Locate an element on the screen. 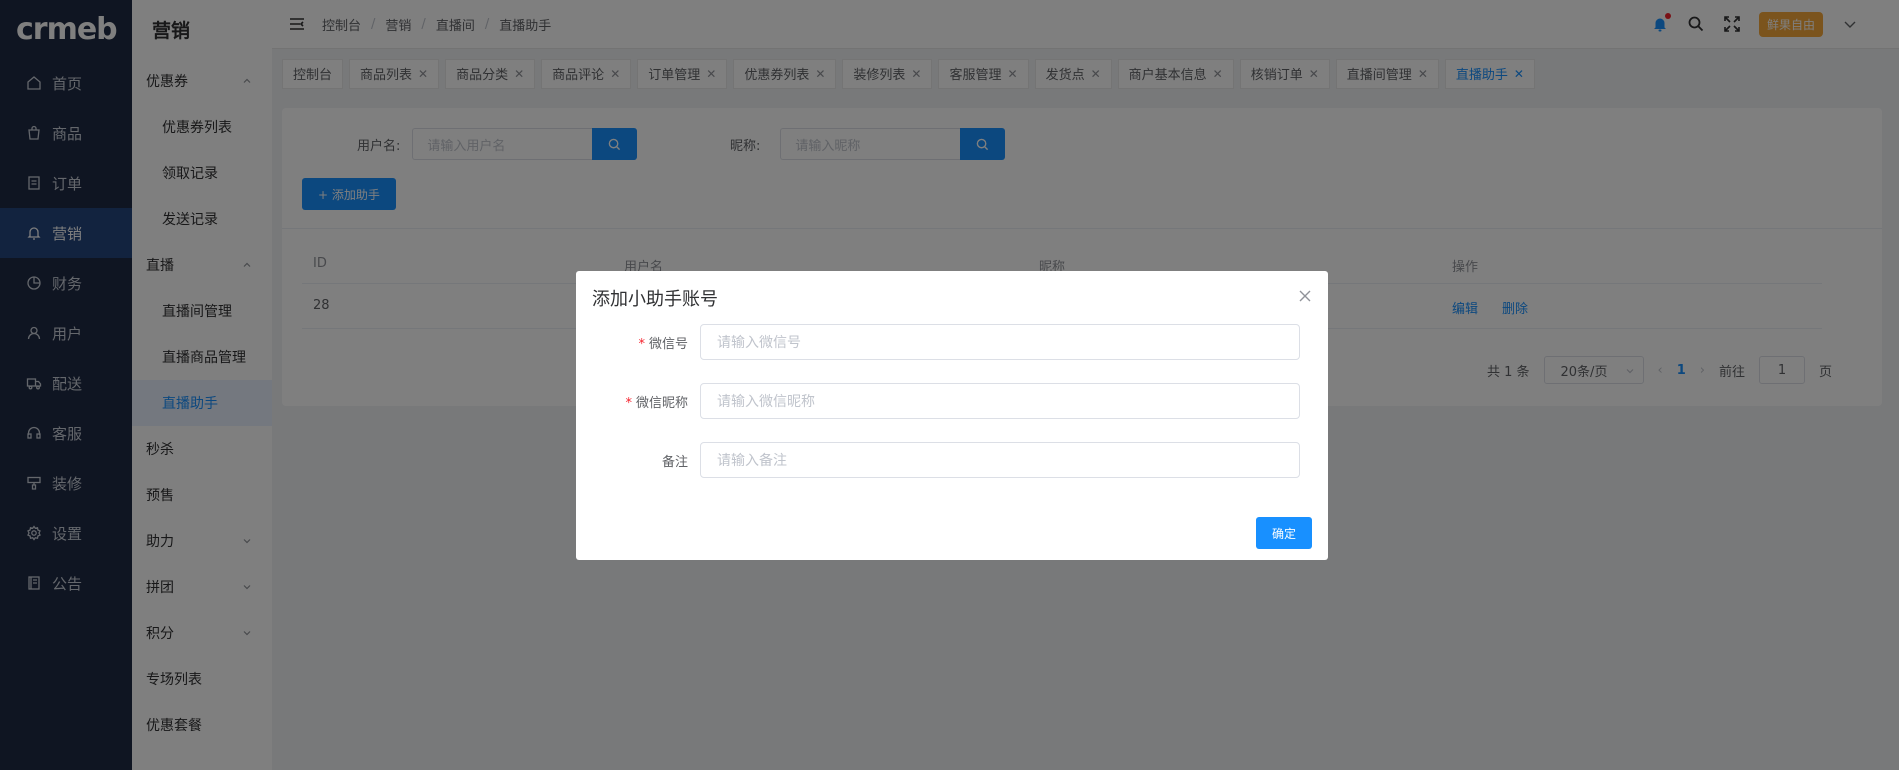  remark-label: 备注 is located at coordinates (674, 462).